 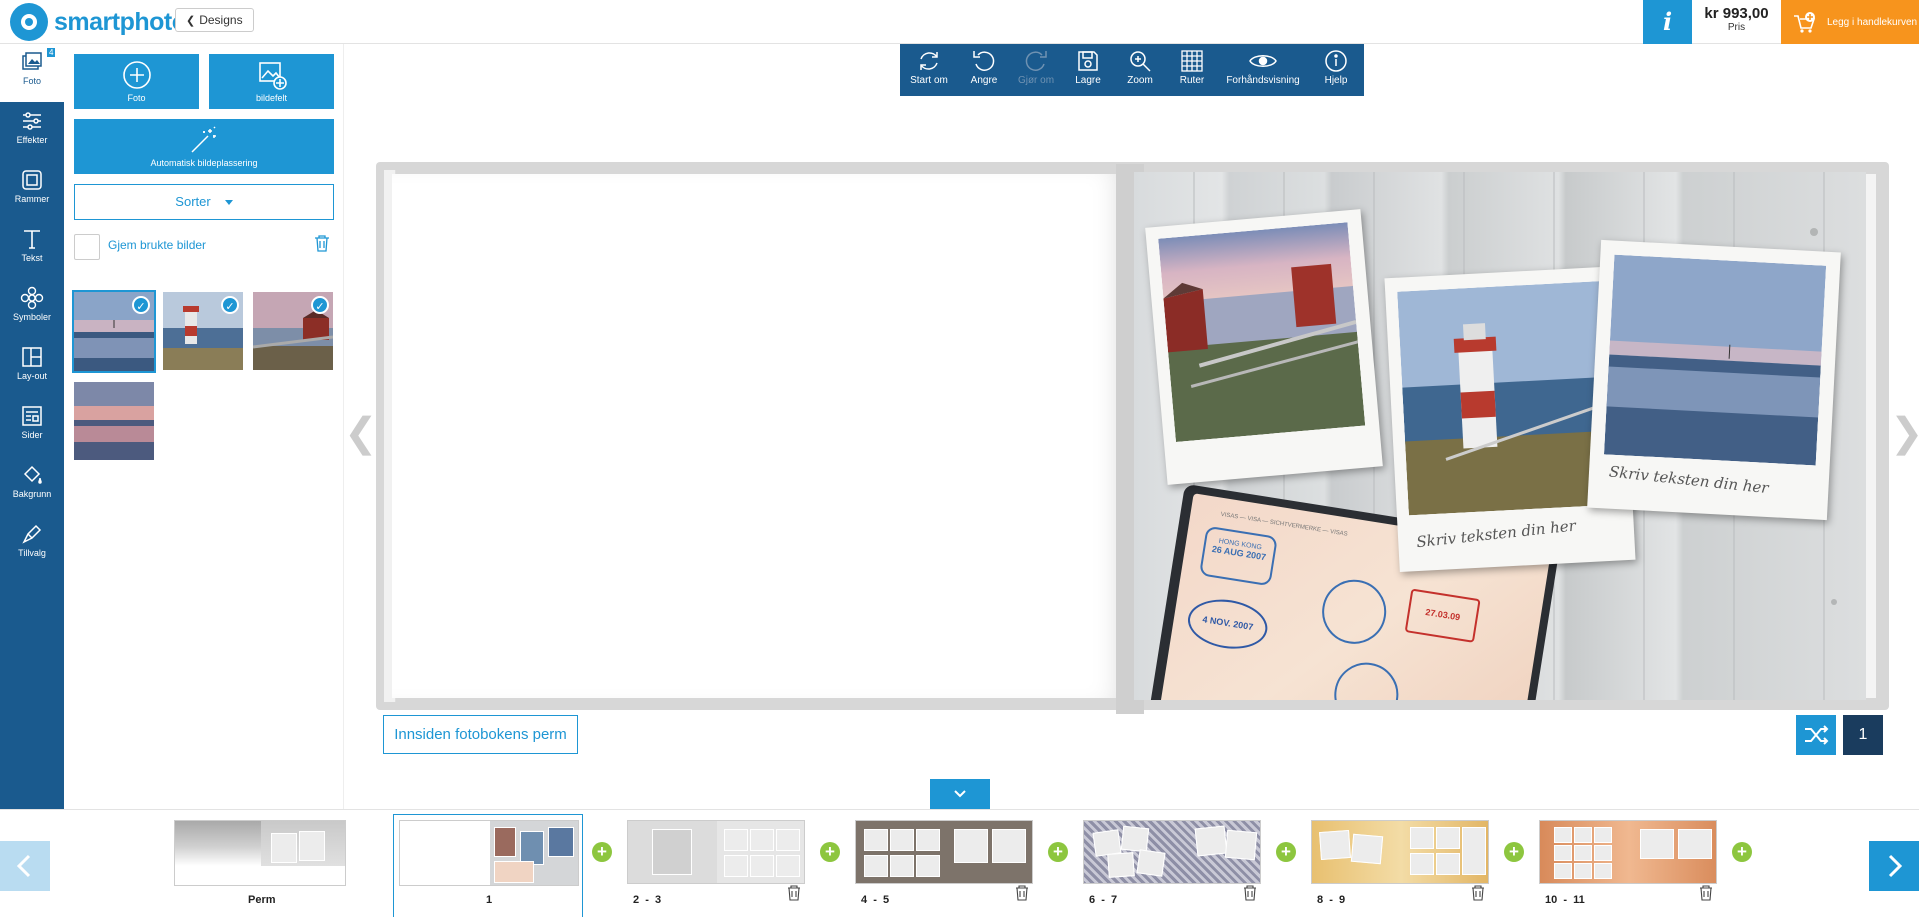 I want to click on collapse-filmstrip-button, so click(x=960, y=794).